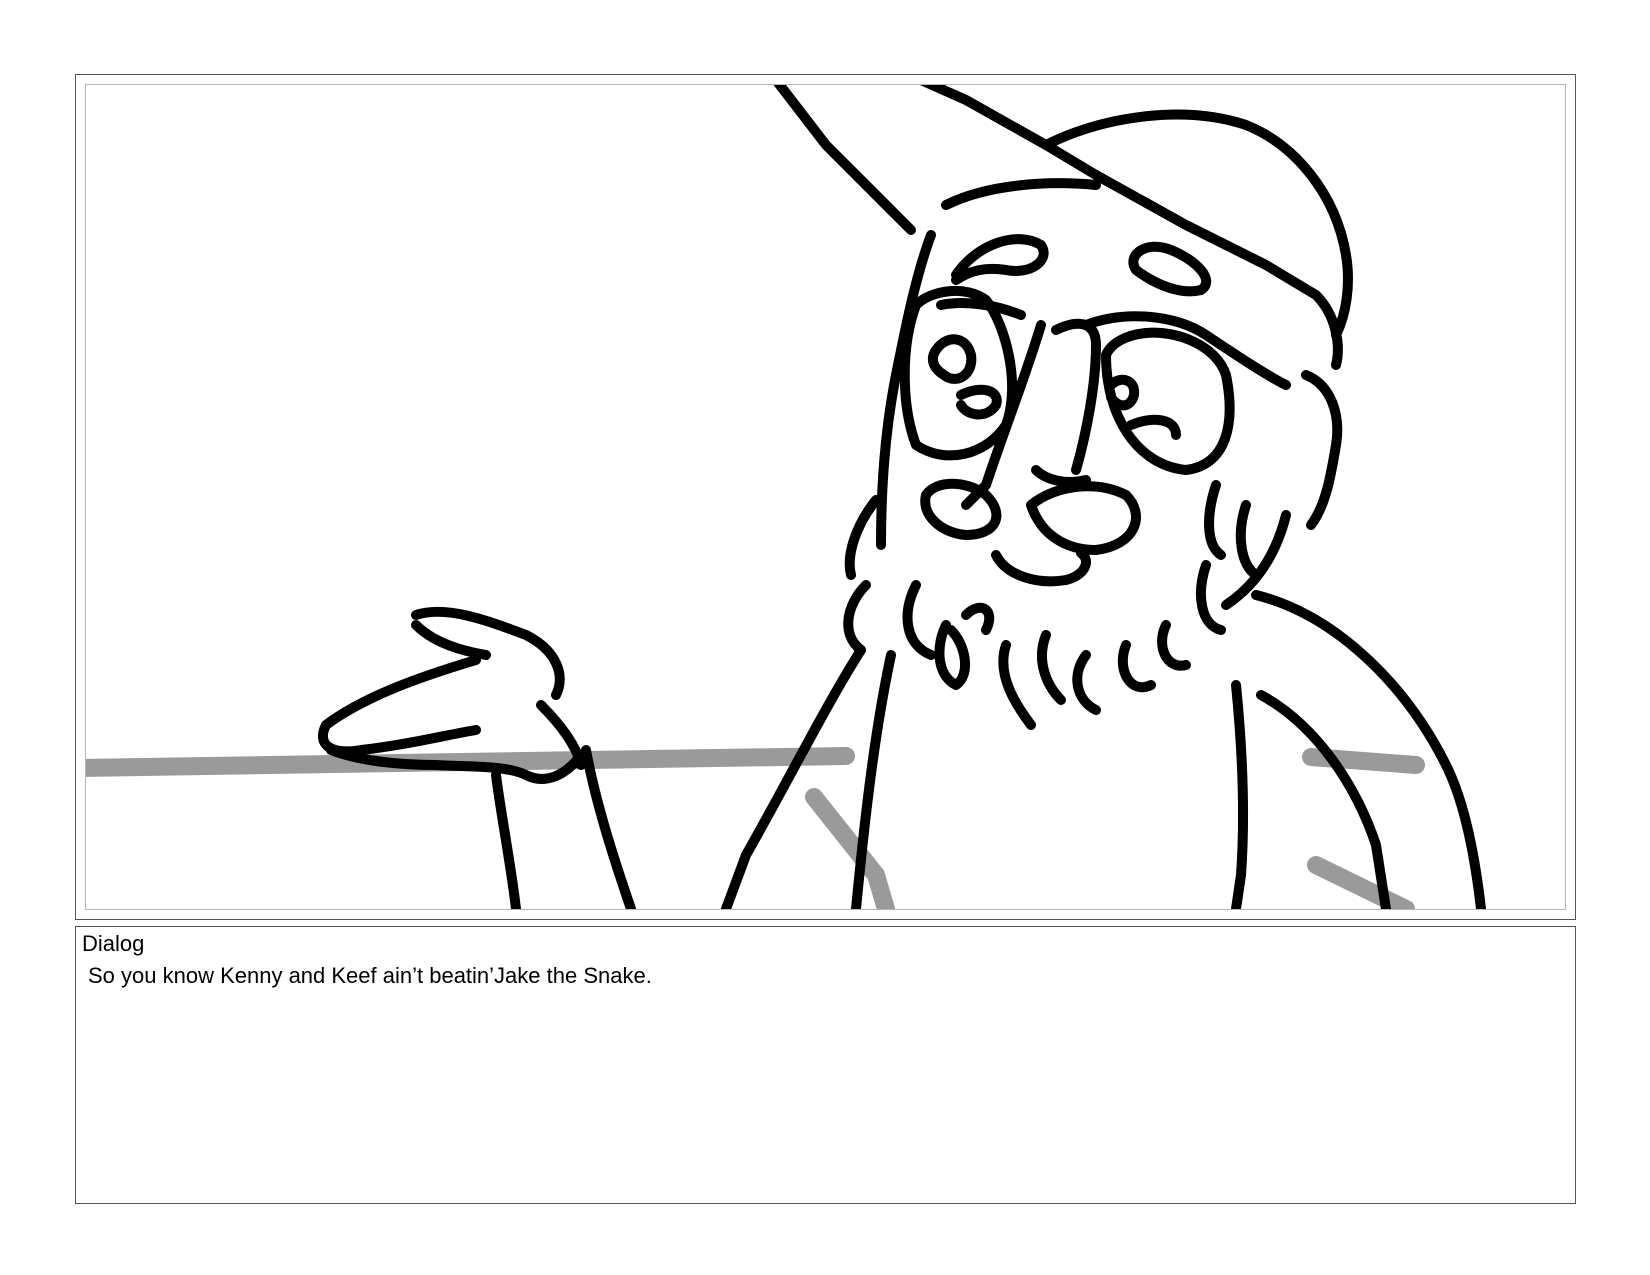  What do you see at coordinates (755, 828) in the screenshot?
I see `table-lines` at bounding box center [755, 828].